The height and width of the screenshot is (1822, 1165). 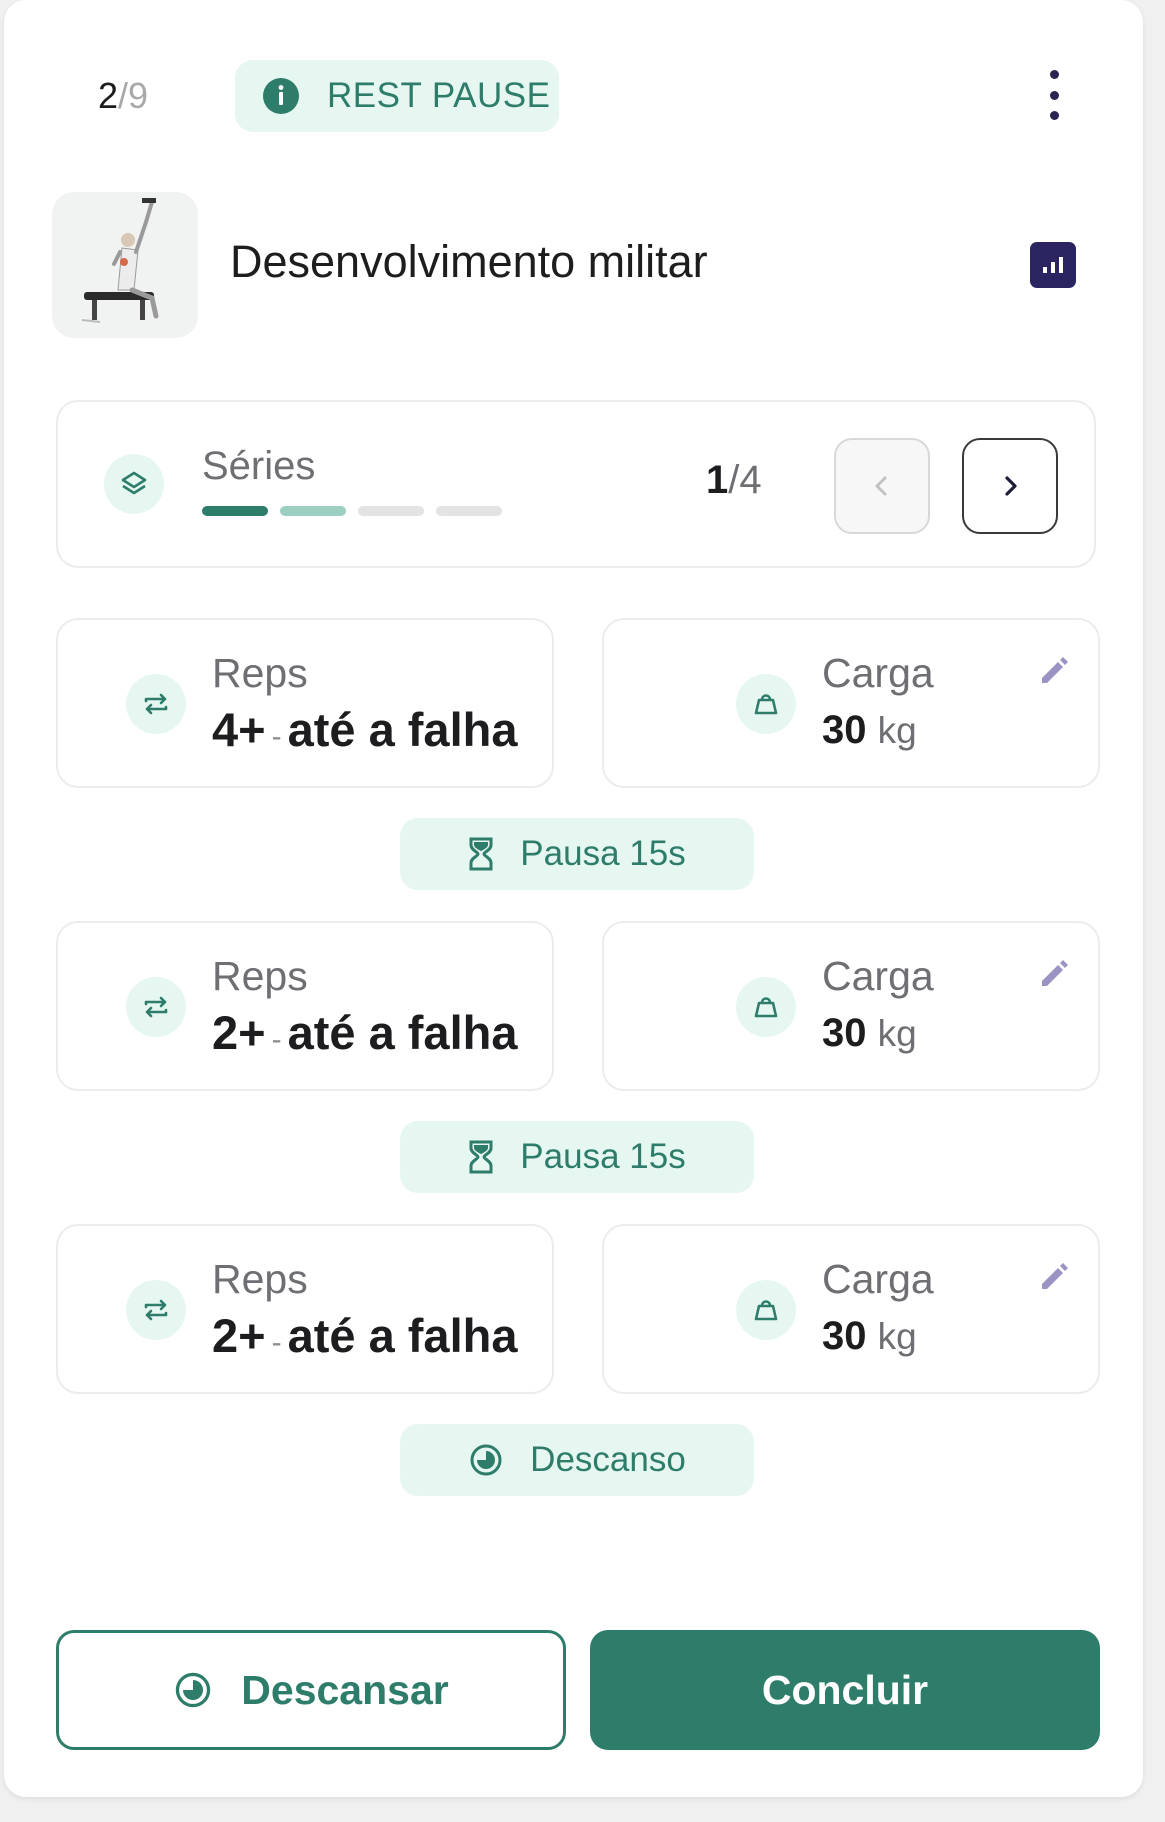 I want to click on series-progress, so click(x=352, y=511).